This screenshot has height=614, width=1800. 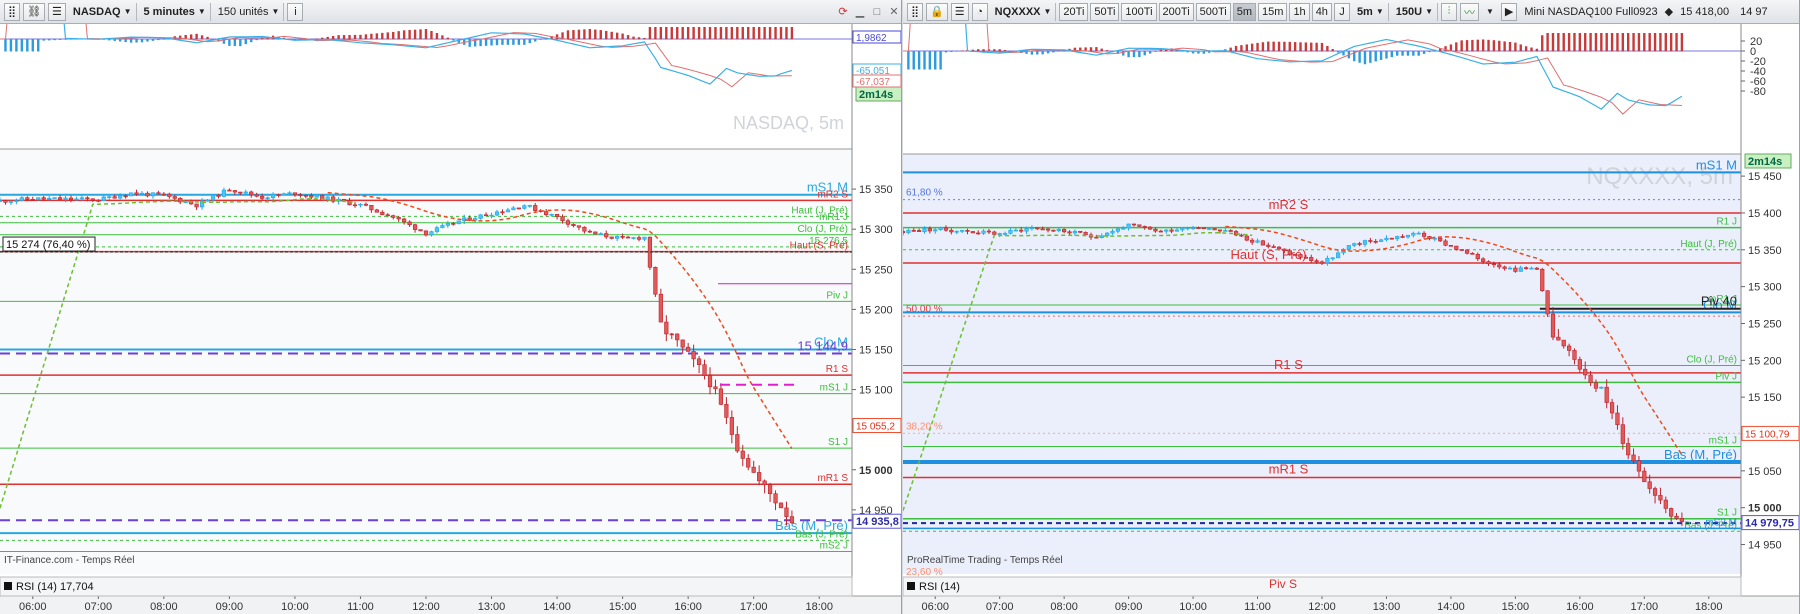 What do you see at coordinates (873, 82) in the screenshot?
I see `macd-value-label: -67,037` at bounding box center [873, 82].